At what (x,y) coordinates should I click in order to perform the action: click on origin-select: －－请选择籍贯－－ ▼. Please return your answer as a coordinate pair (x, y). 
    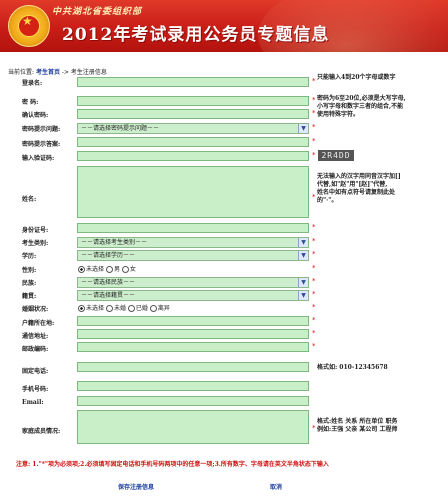
    Looking at the image, I should click on (193, 295).